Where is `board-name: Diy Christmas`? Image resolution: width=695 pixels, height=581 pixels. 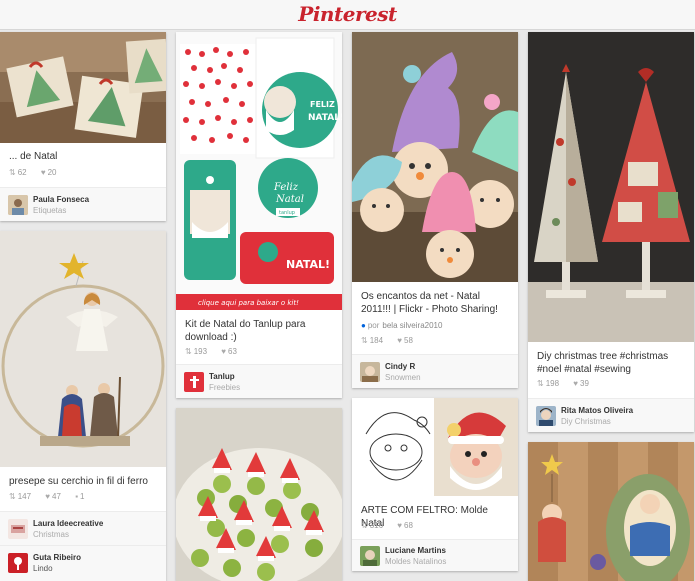 board-name: Diy Christmas is located at coordinates (586, 421).